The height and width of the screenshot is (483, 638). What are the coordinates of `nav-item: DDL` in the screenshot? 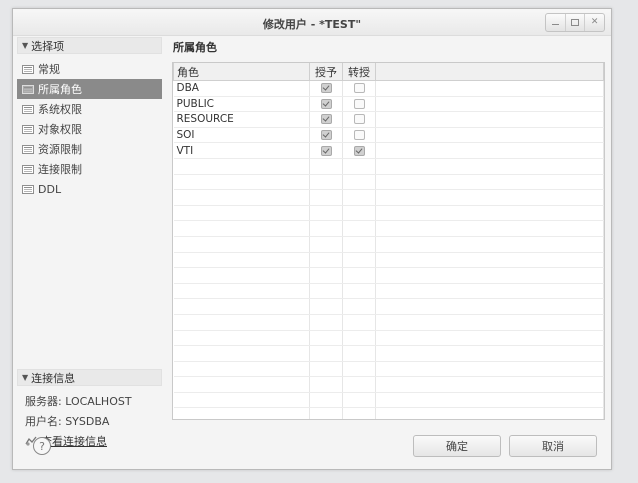 It's located at (89, 189).